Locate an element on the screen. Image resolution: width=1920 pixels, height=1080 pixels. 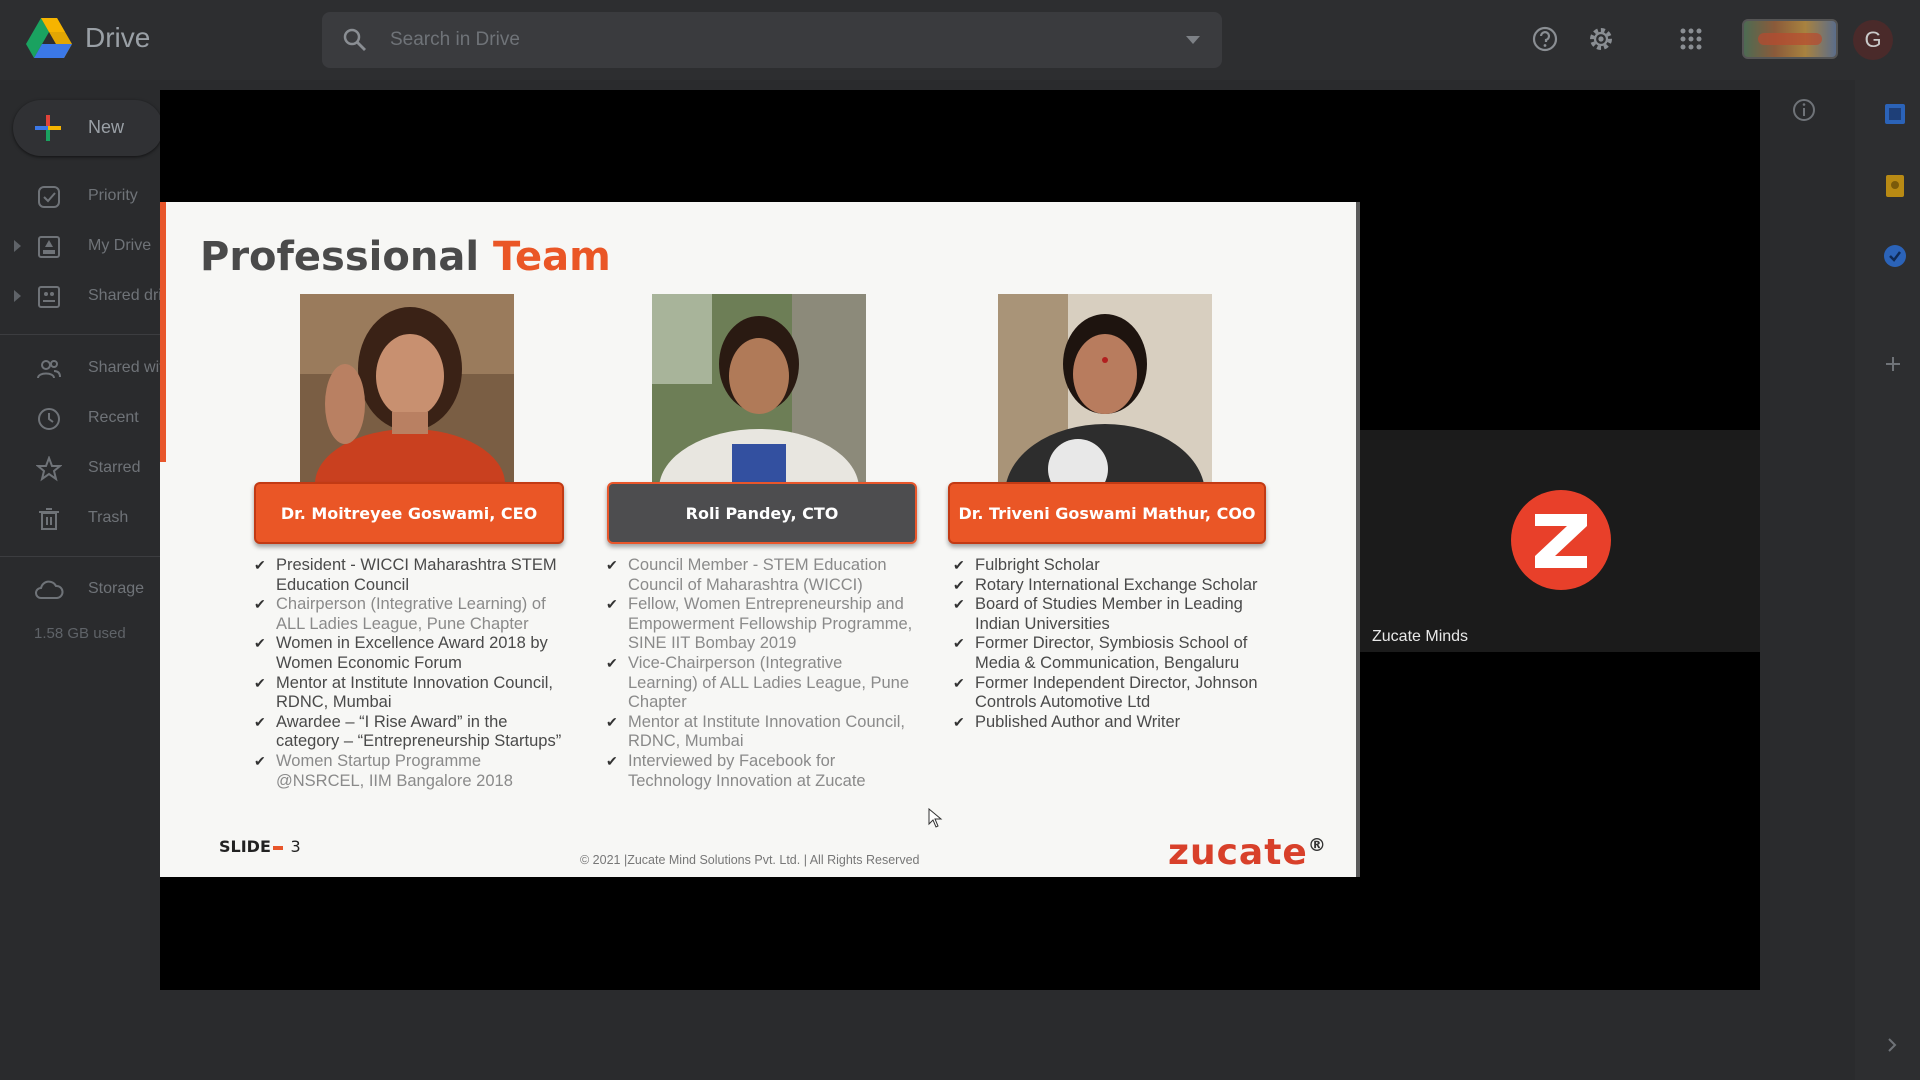
slide-title-part1: Professional is located at coordinates (340, 257).